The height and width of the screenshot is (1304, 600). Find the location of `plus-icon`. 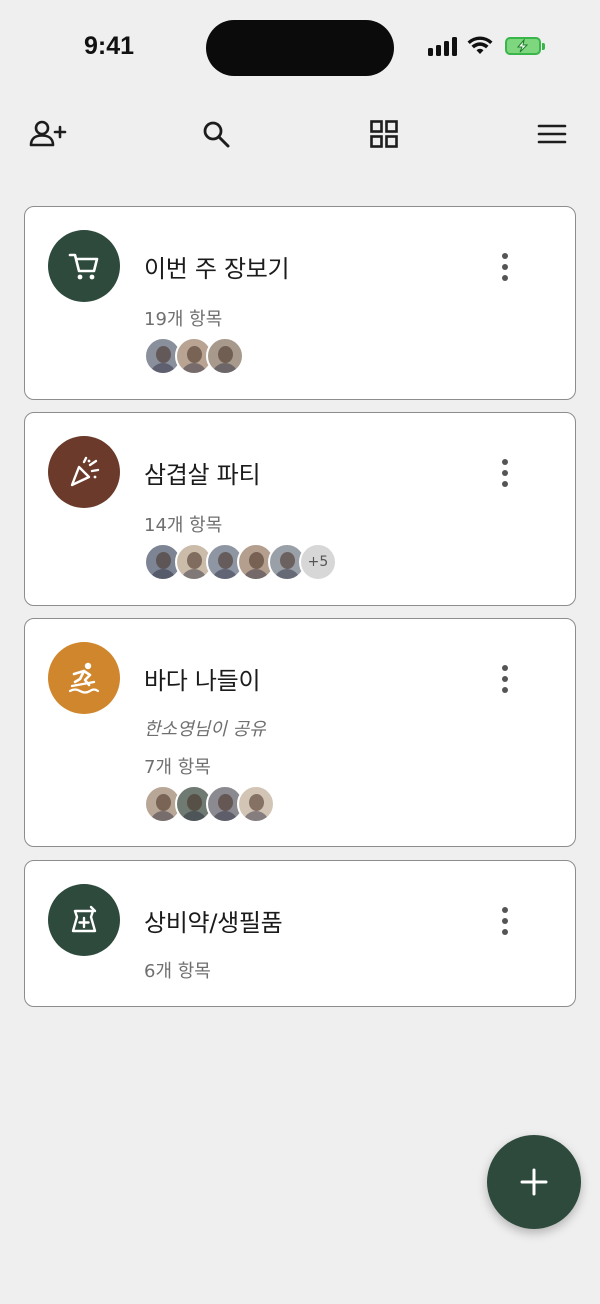

plus-icon is located at coordinates (534, 1182).